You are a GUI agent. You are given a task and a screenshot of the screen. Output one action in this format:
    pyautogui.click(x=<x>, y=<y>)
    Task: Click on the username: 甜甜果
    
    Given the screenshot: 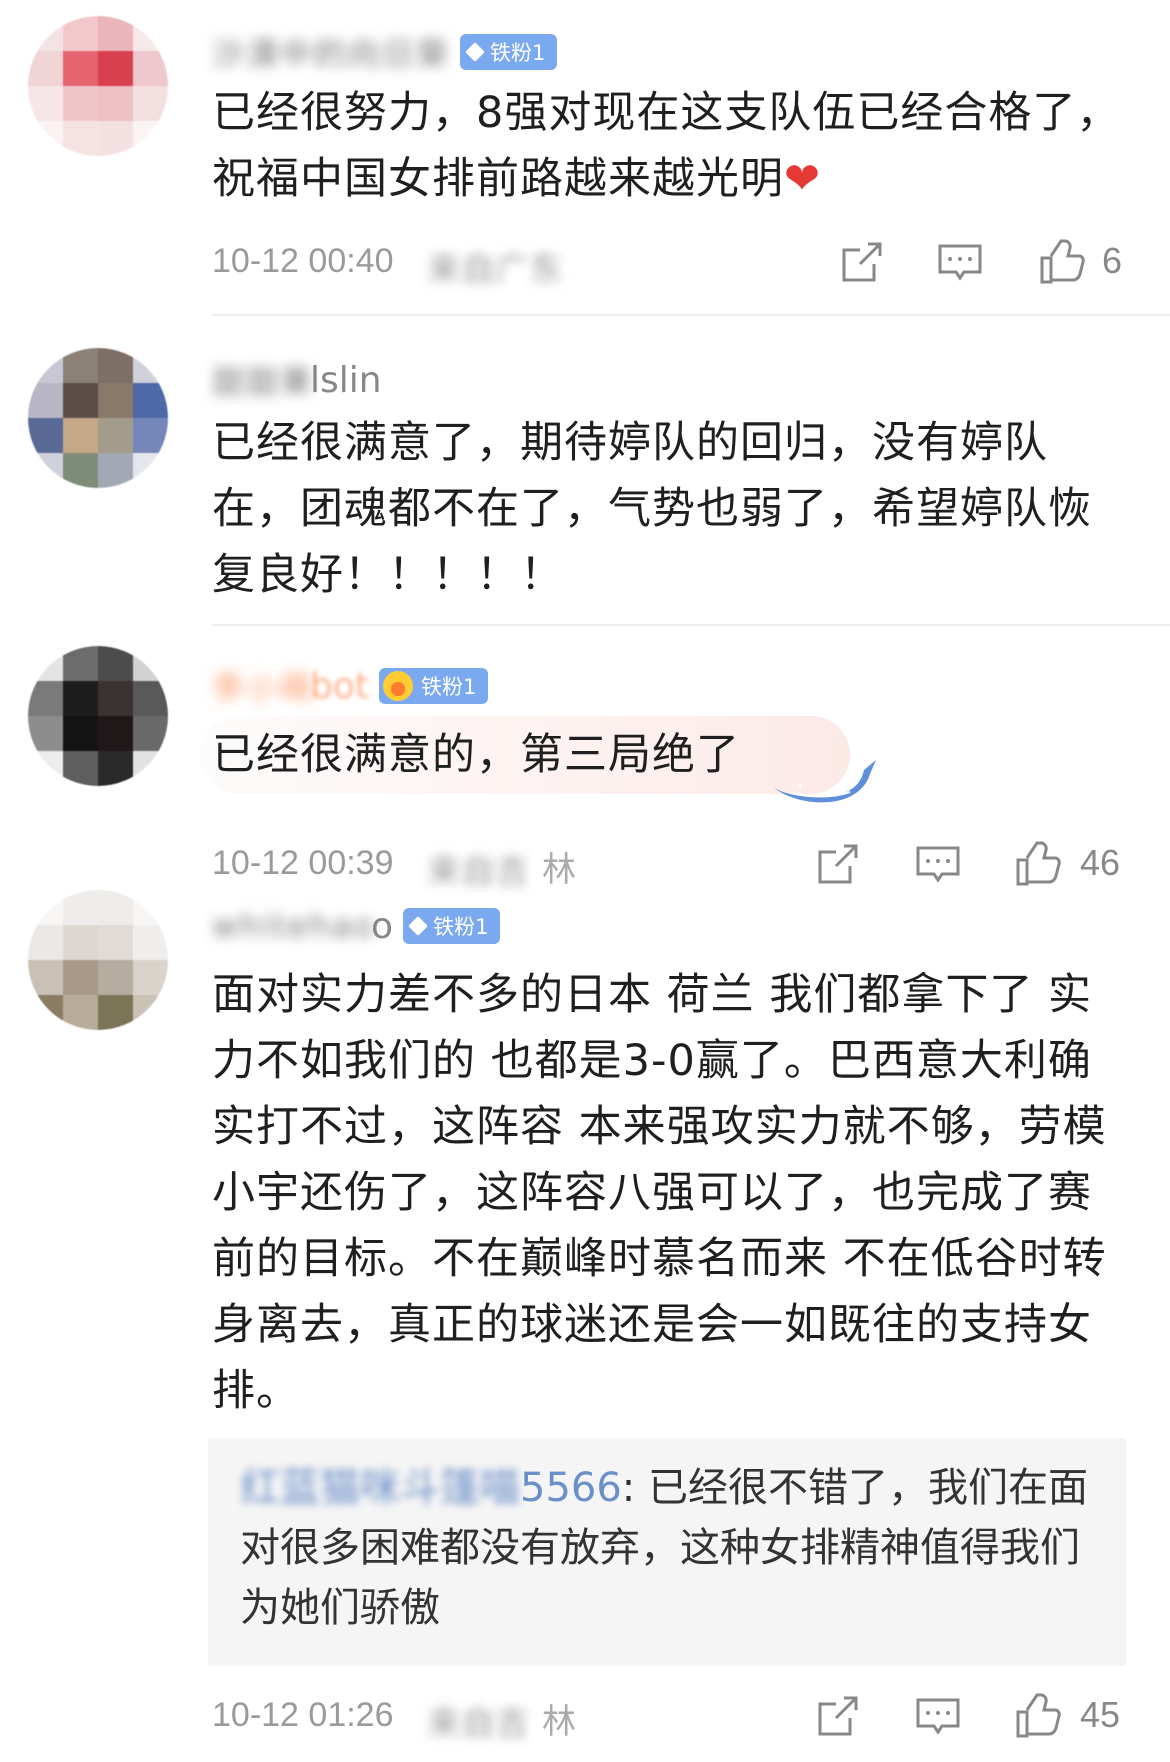 What is the action you would take?
    pyautogui.click(x=263, y=381)
    